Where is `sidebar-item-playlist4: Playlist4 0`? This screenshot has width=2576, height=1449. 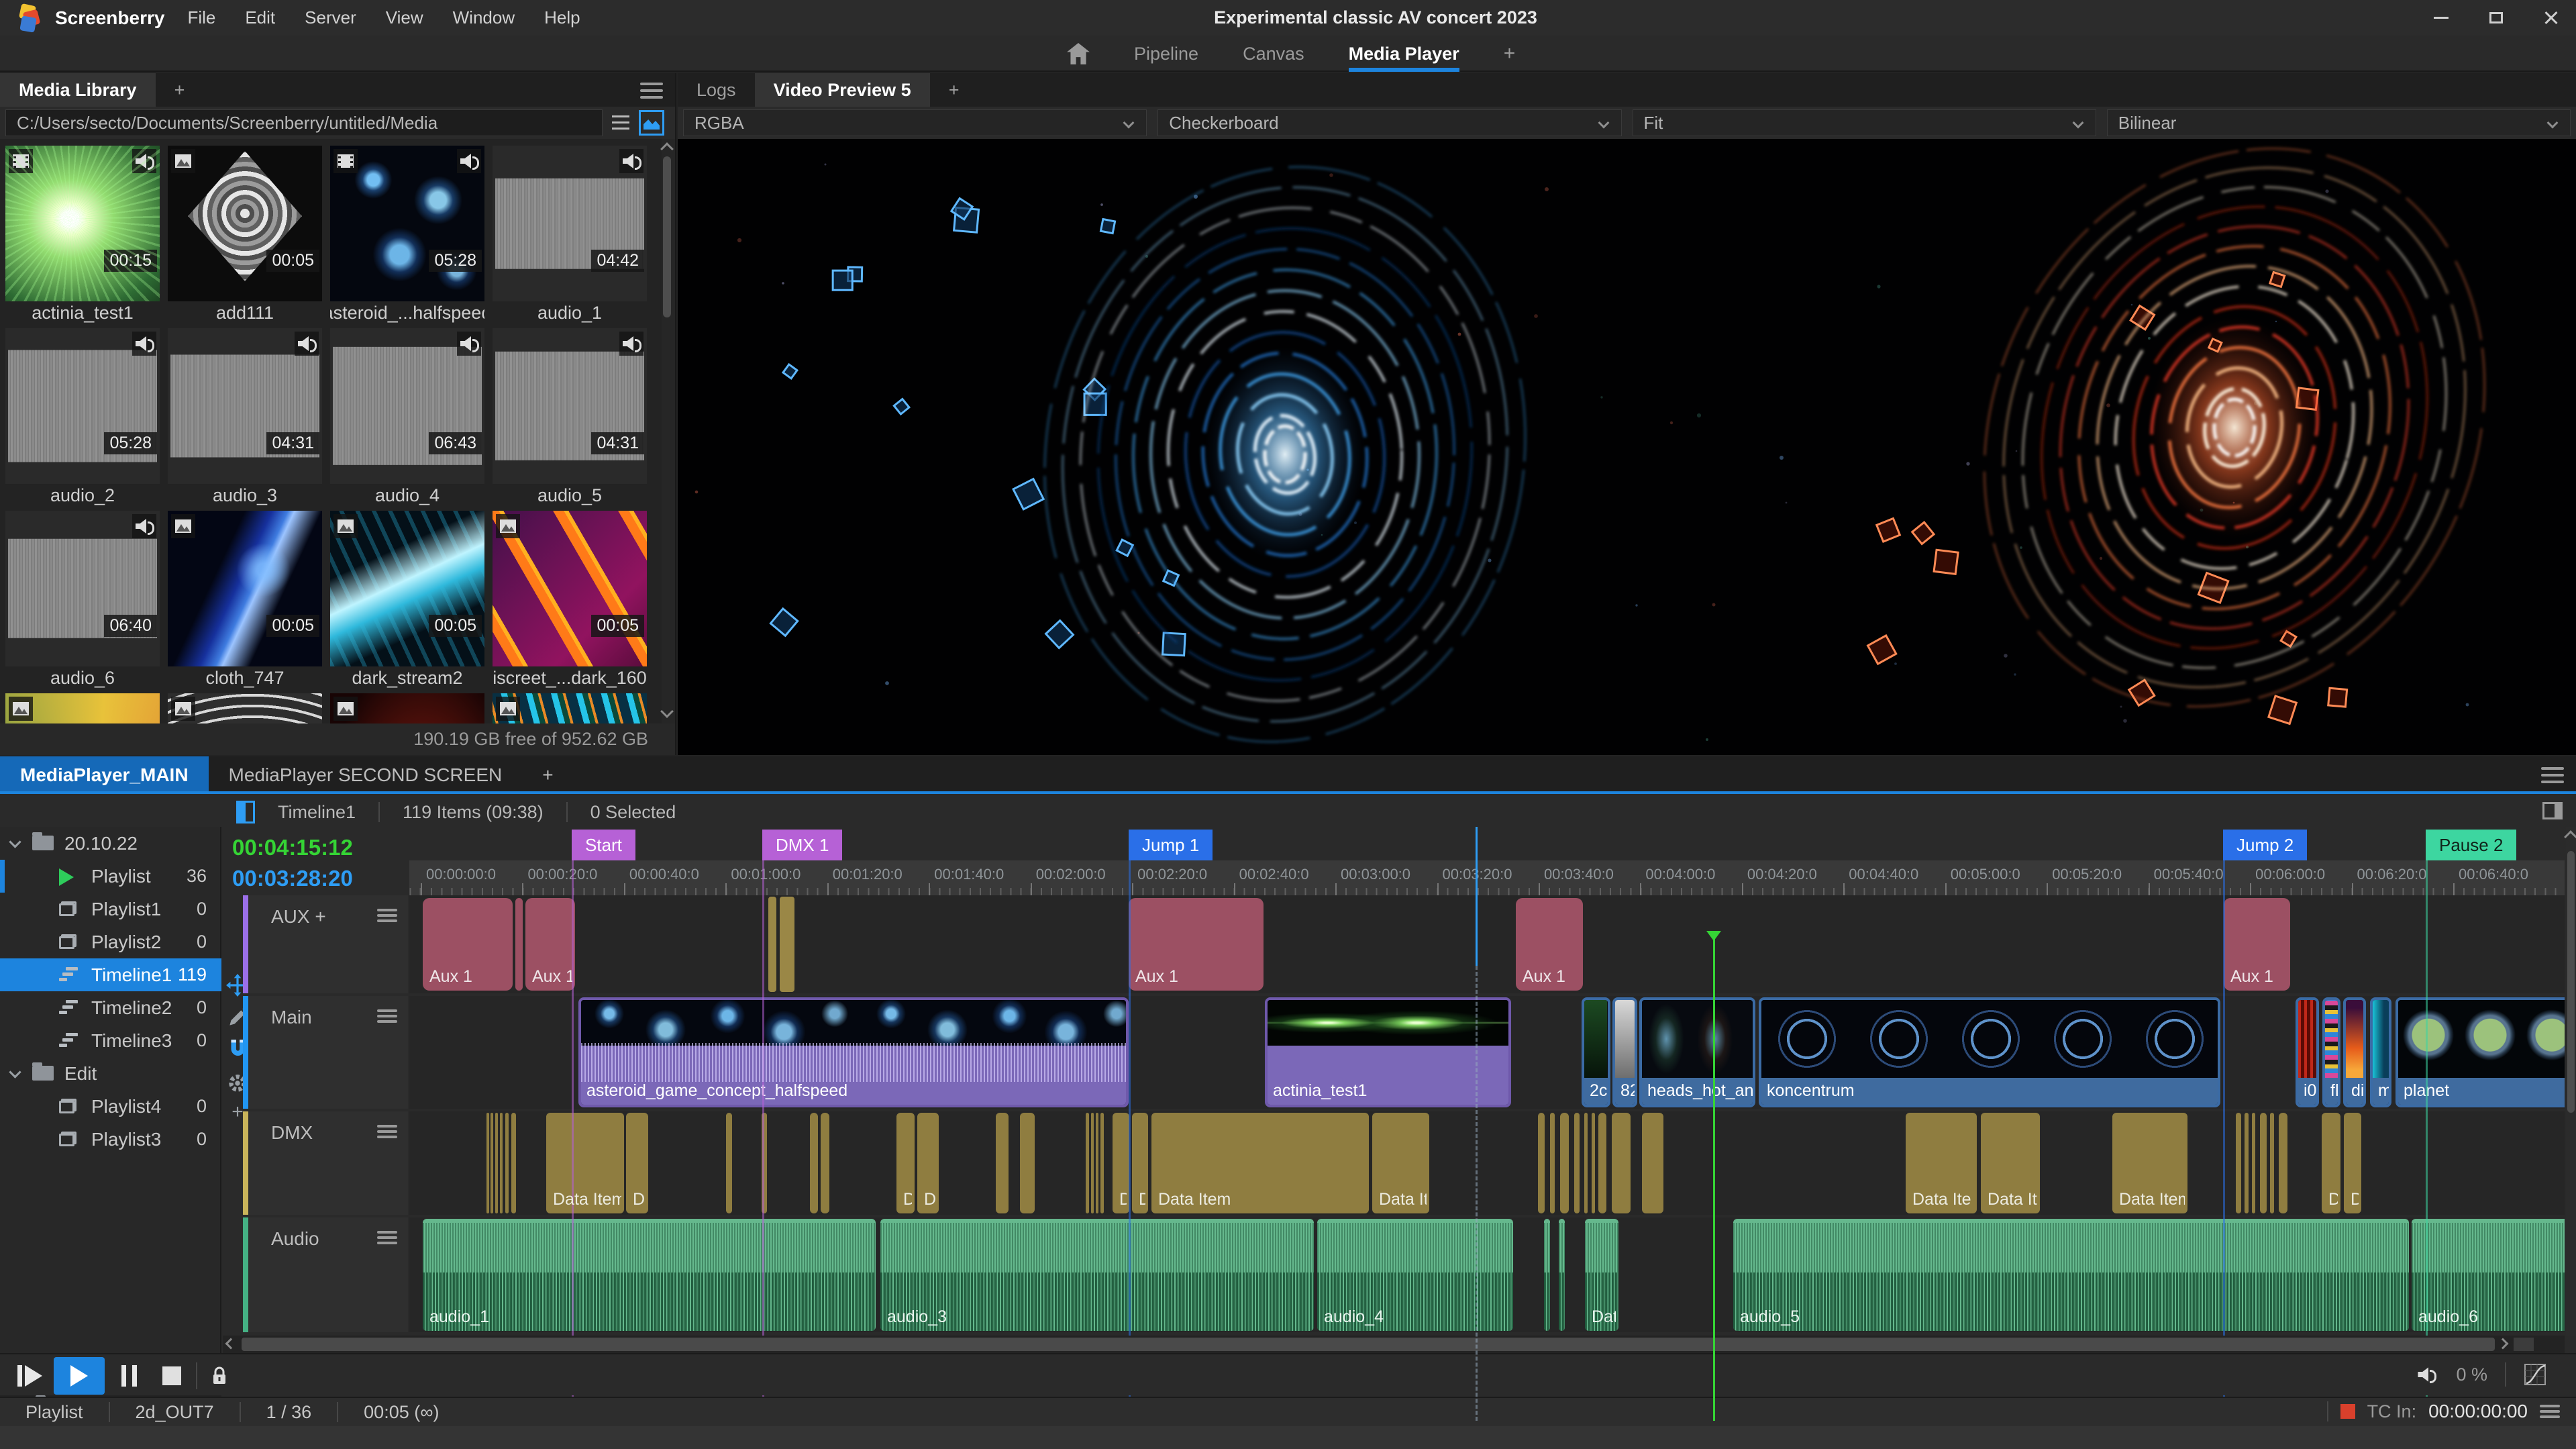 sidebar-item-playlist4: Playlist4 0 is located at coordinates (110, 1106).